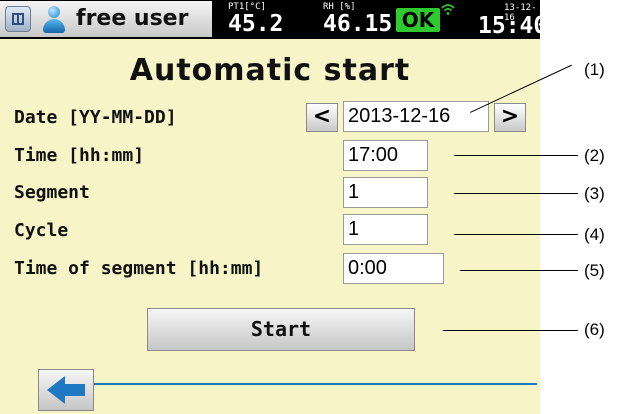 This screenshot has width=624, height=414. Describe the element at coordinates (385, 229) in the screenshot. I see `cycle-field: 1` at that location.